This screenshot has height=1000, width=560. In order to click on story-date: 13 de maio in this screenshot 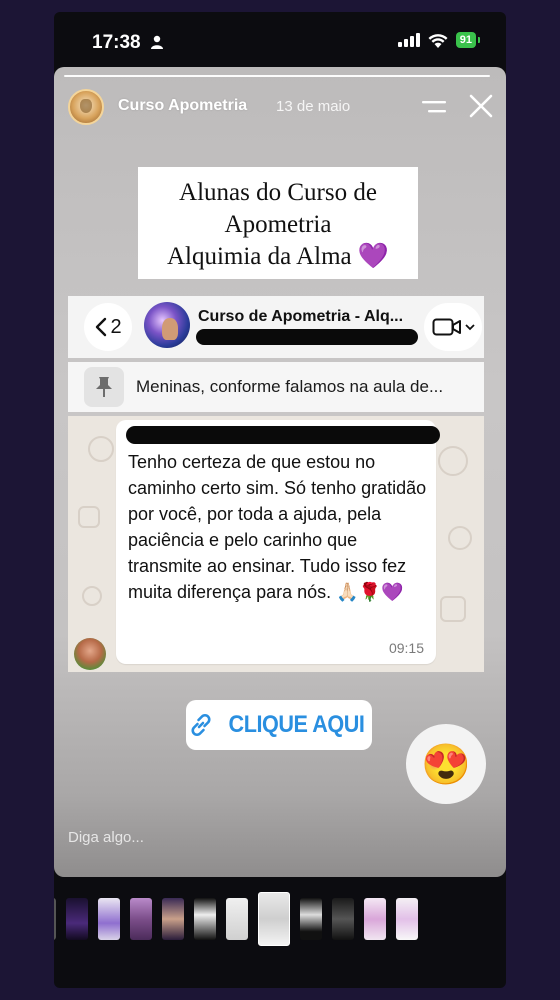, I will do `click(313, 106)`.